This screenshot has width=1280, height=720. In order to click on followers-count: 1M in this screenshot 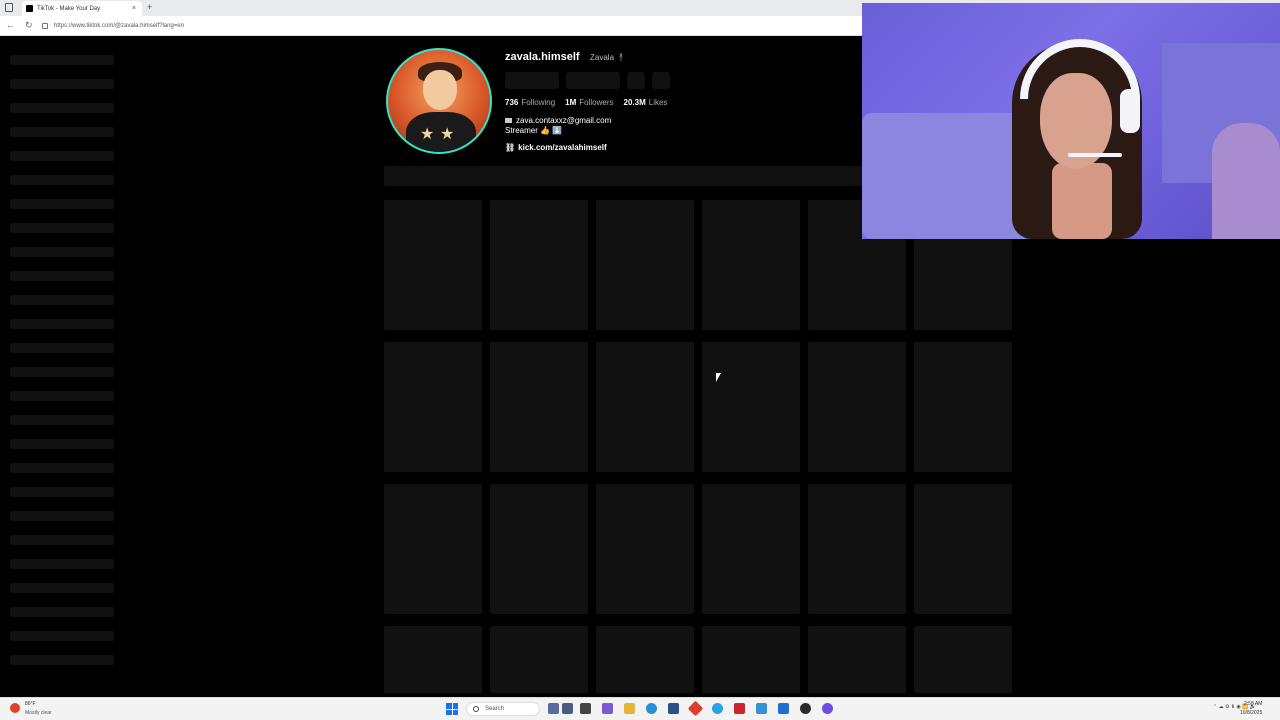, I will do `click(571, 102)`.